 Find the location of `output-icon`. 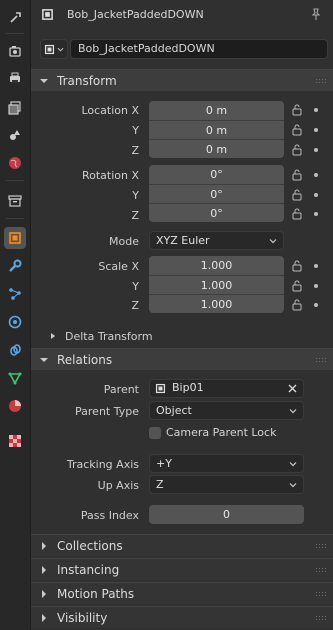

output-icon is located at coordinates (15, 77).